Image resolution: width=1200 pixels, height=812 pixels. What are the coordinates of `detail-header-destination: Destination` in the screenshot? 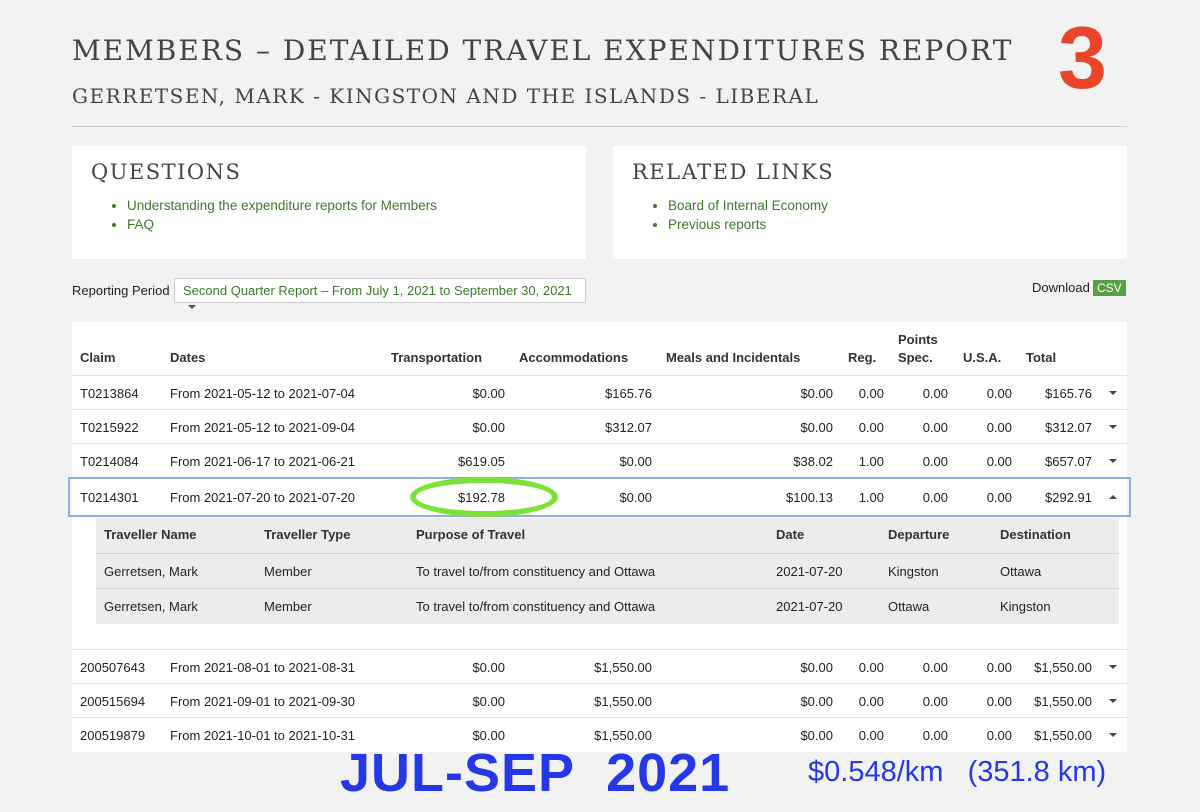 It's located at (1035, 534).